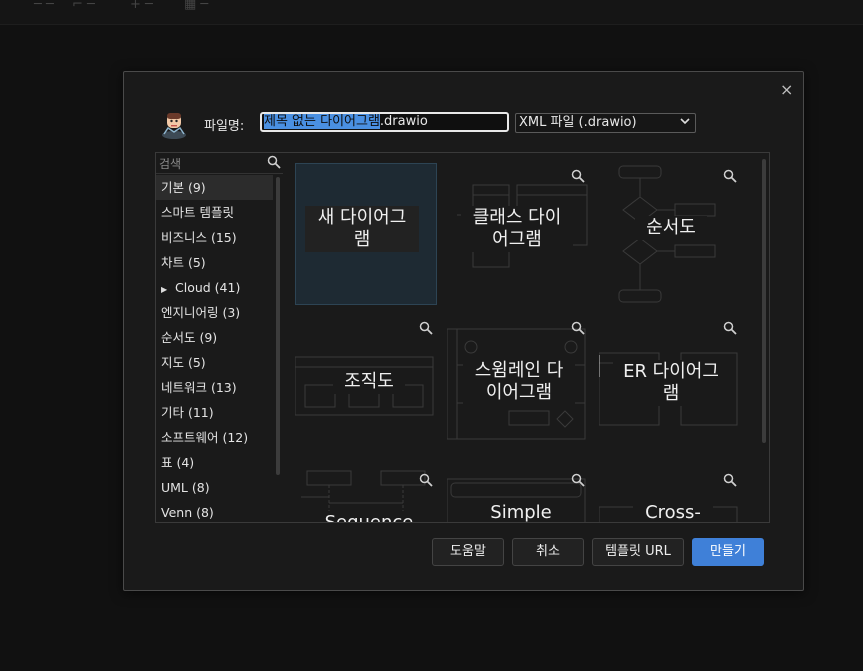  Describe the element at coordinates (214, 462) in the screenshot. I see `category-item-tables: 표 (4)` at that location.